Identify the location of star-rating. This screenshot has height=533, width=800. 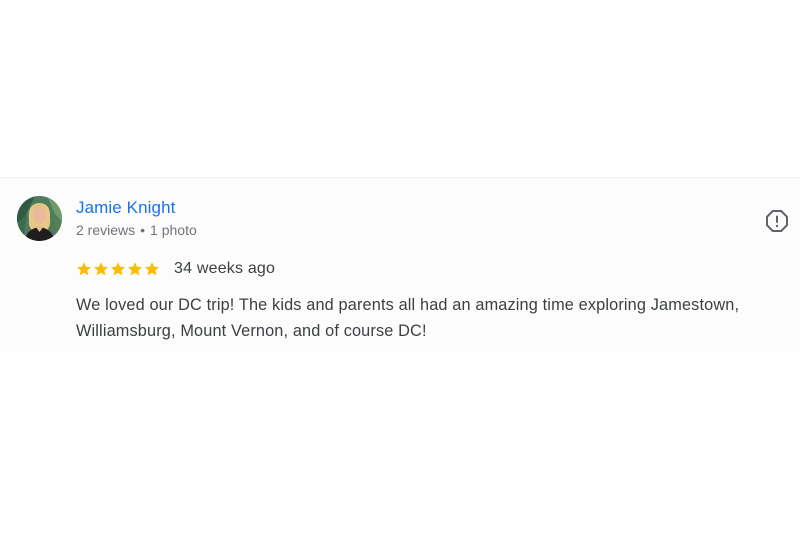
(118, 269).